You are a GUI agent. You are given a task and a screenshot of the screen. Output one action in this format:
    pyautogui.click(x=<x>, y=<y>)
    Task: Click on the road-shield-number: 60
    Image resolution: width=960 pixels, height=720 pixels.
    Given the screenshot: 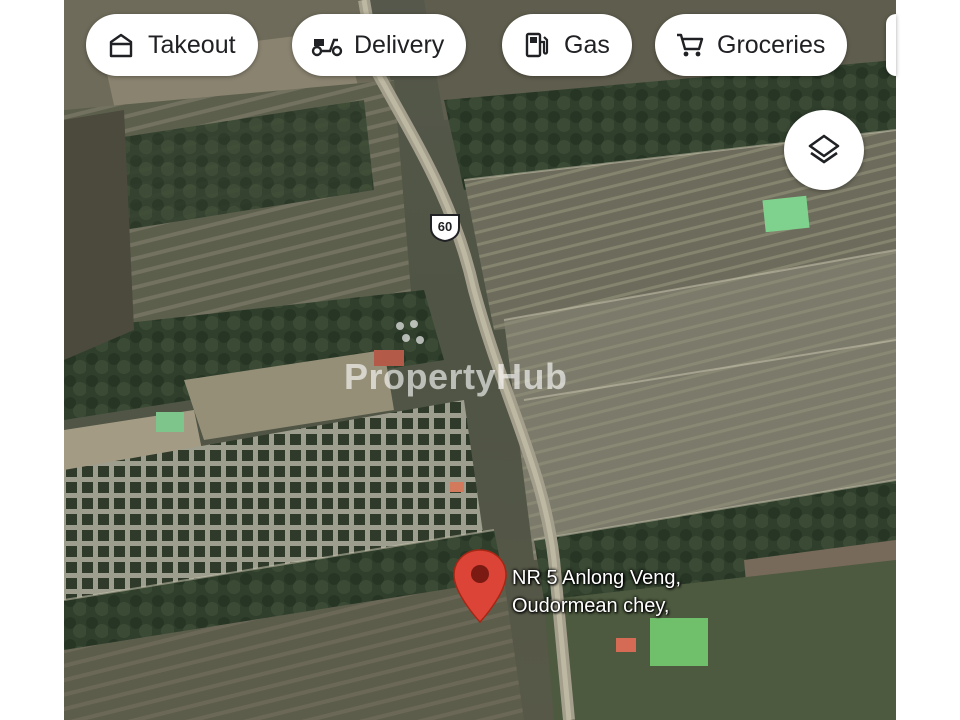 What is the action you would take?
    pyautogui.click(x=445, y=226)
    